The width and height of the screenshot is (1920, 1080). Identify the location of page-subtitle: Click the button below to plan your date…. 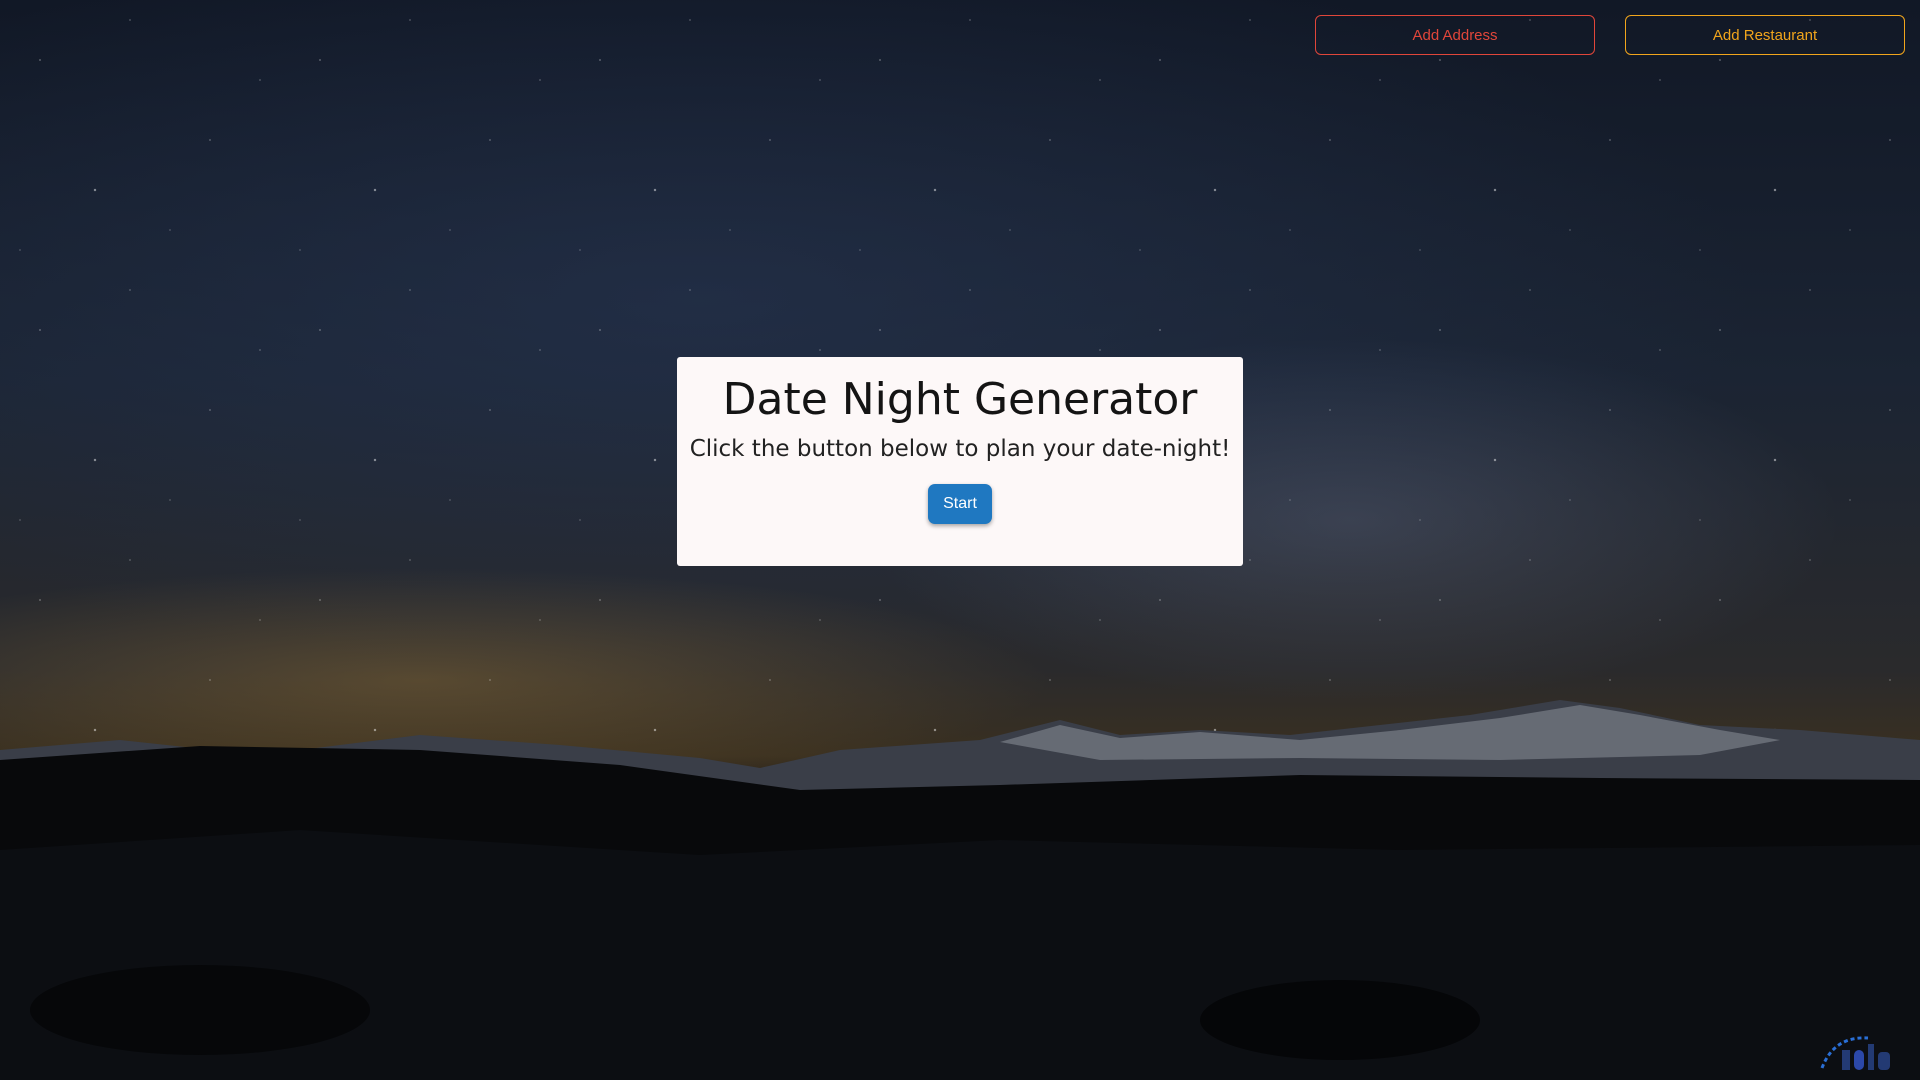
(960, 448).